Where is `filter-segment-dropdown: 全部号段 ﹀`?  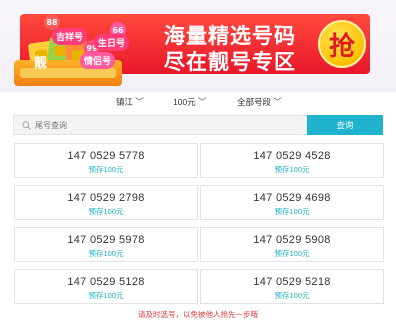 filter-segment-dropdown: 全部号段 ﹀ is located at coordinates (259, 102).